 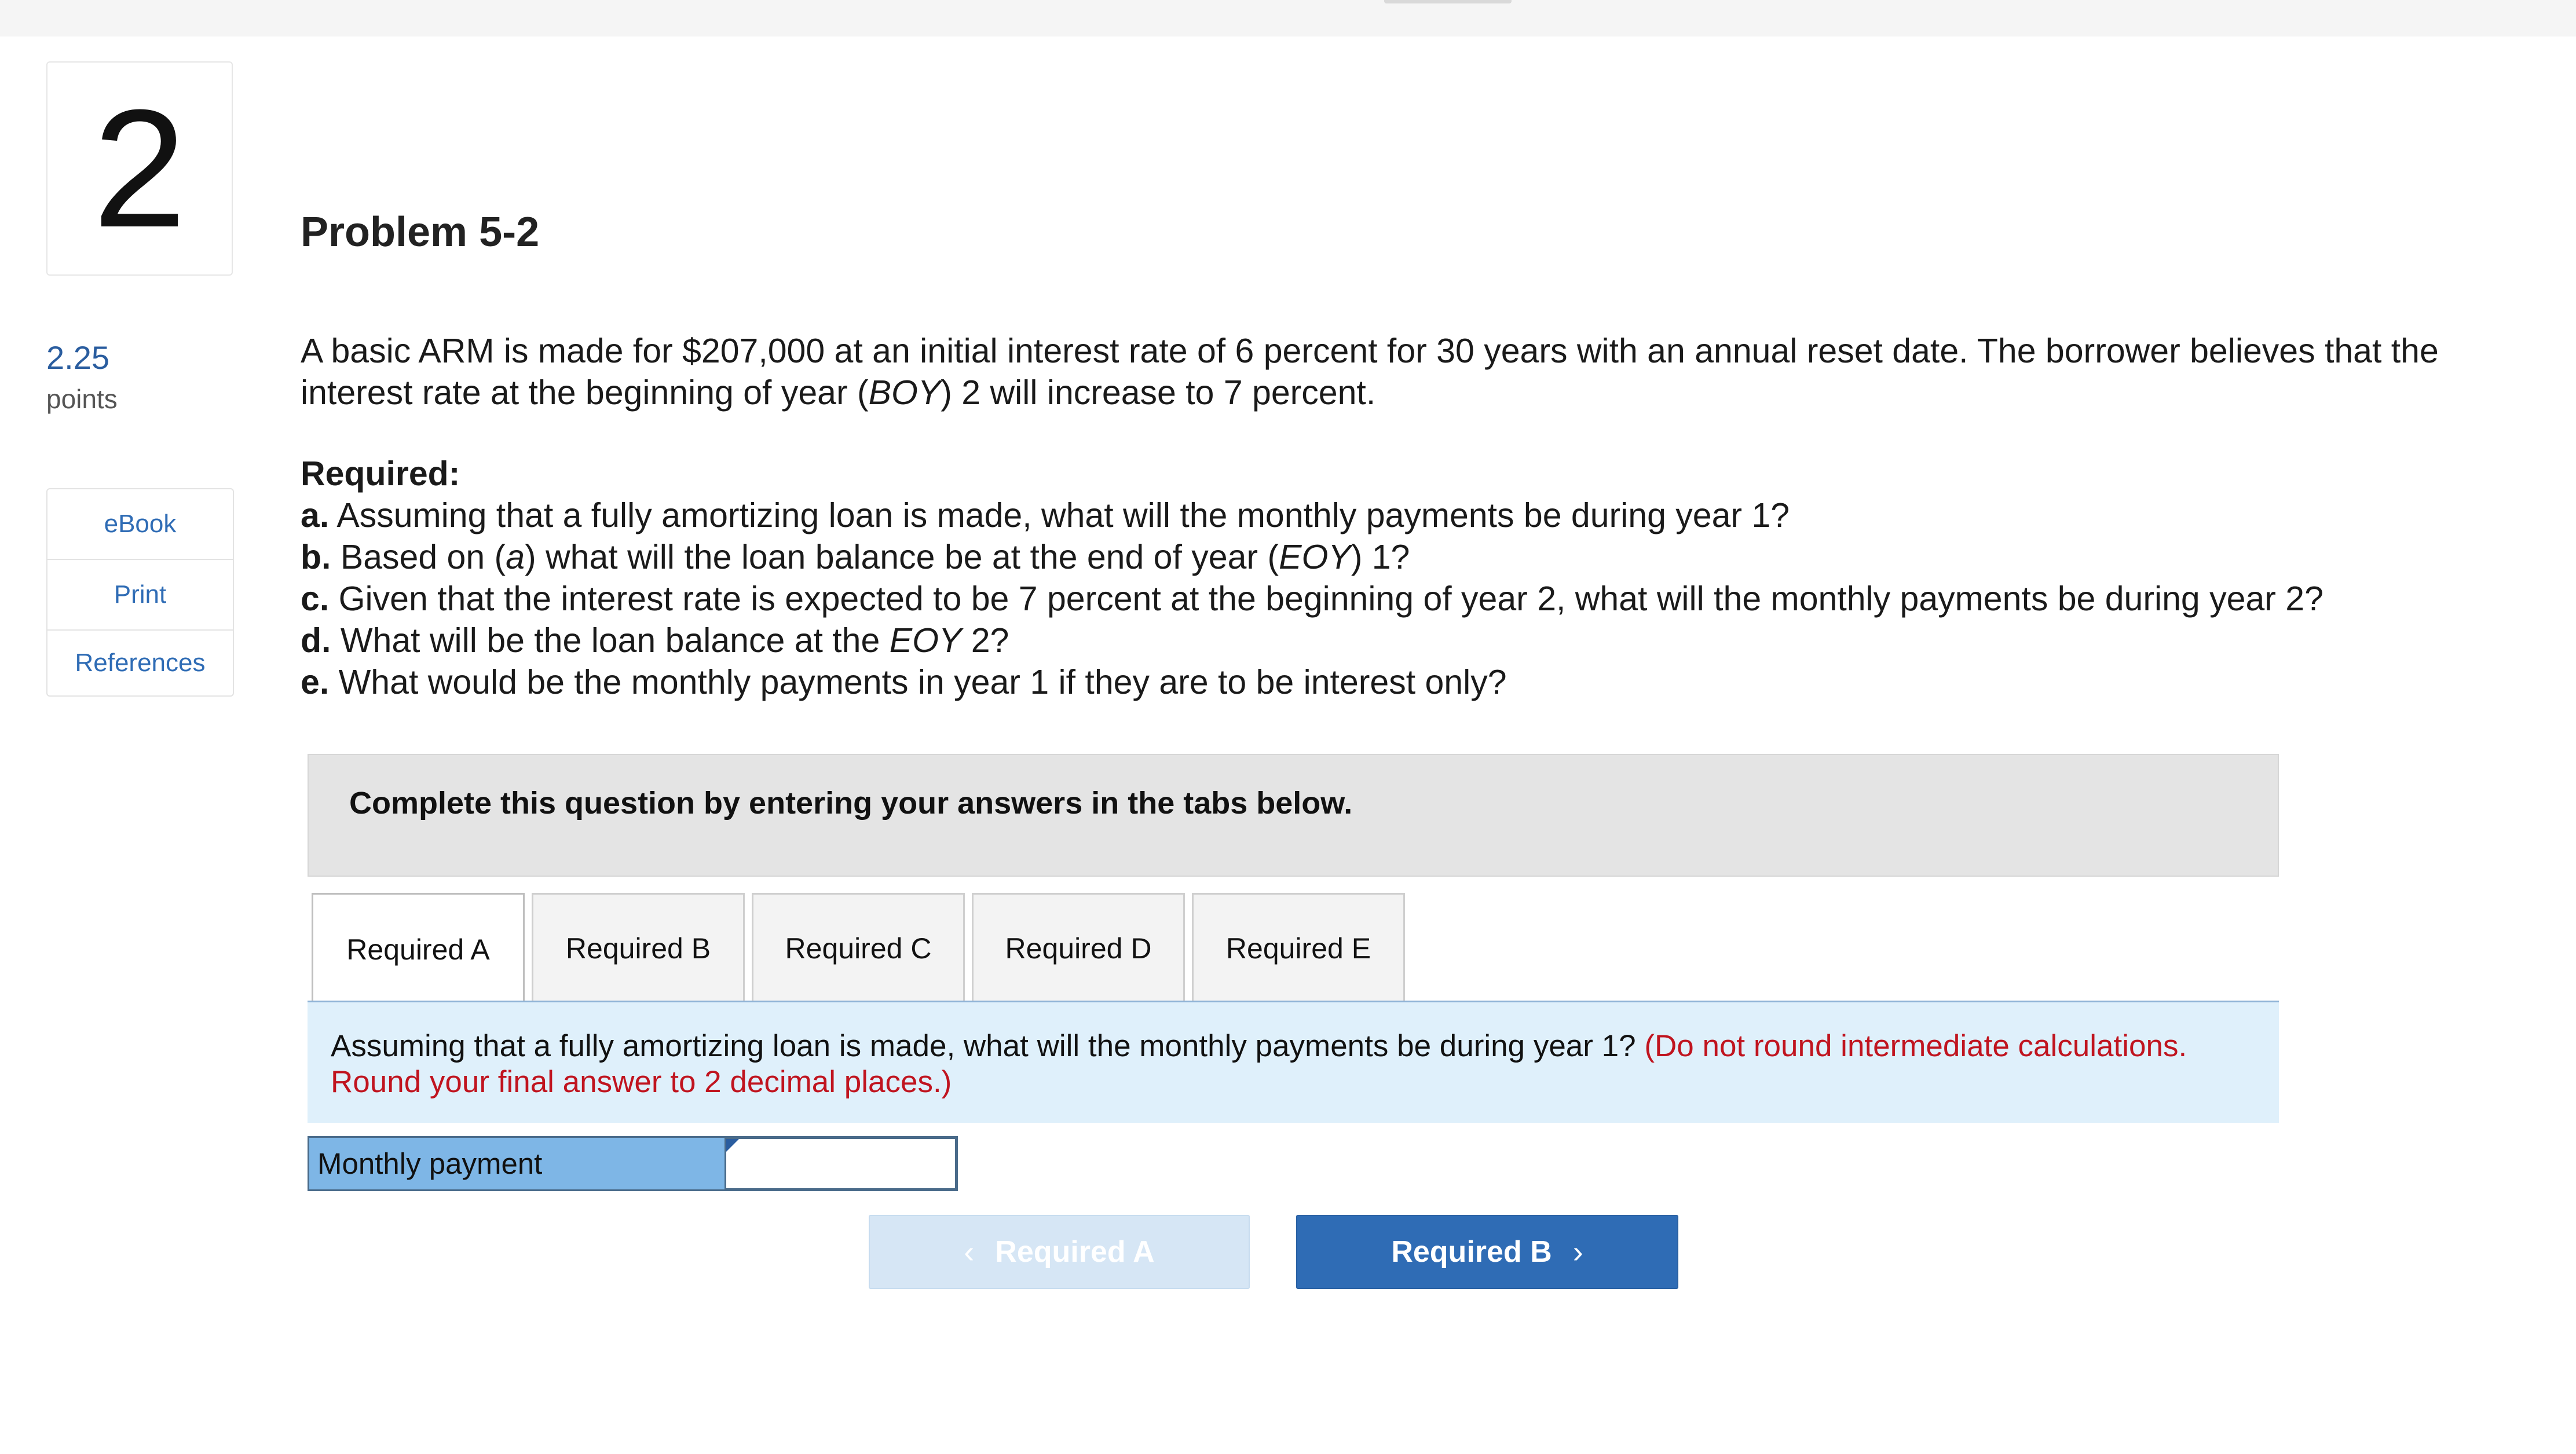 What do you see at coordinates (732, 1145) in the screenshot?
I see `cell-flag-icon` at bounding box center [732, 1145].